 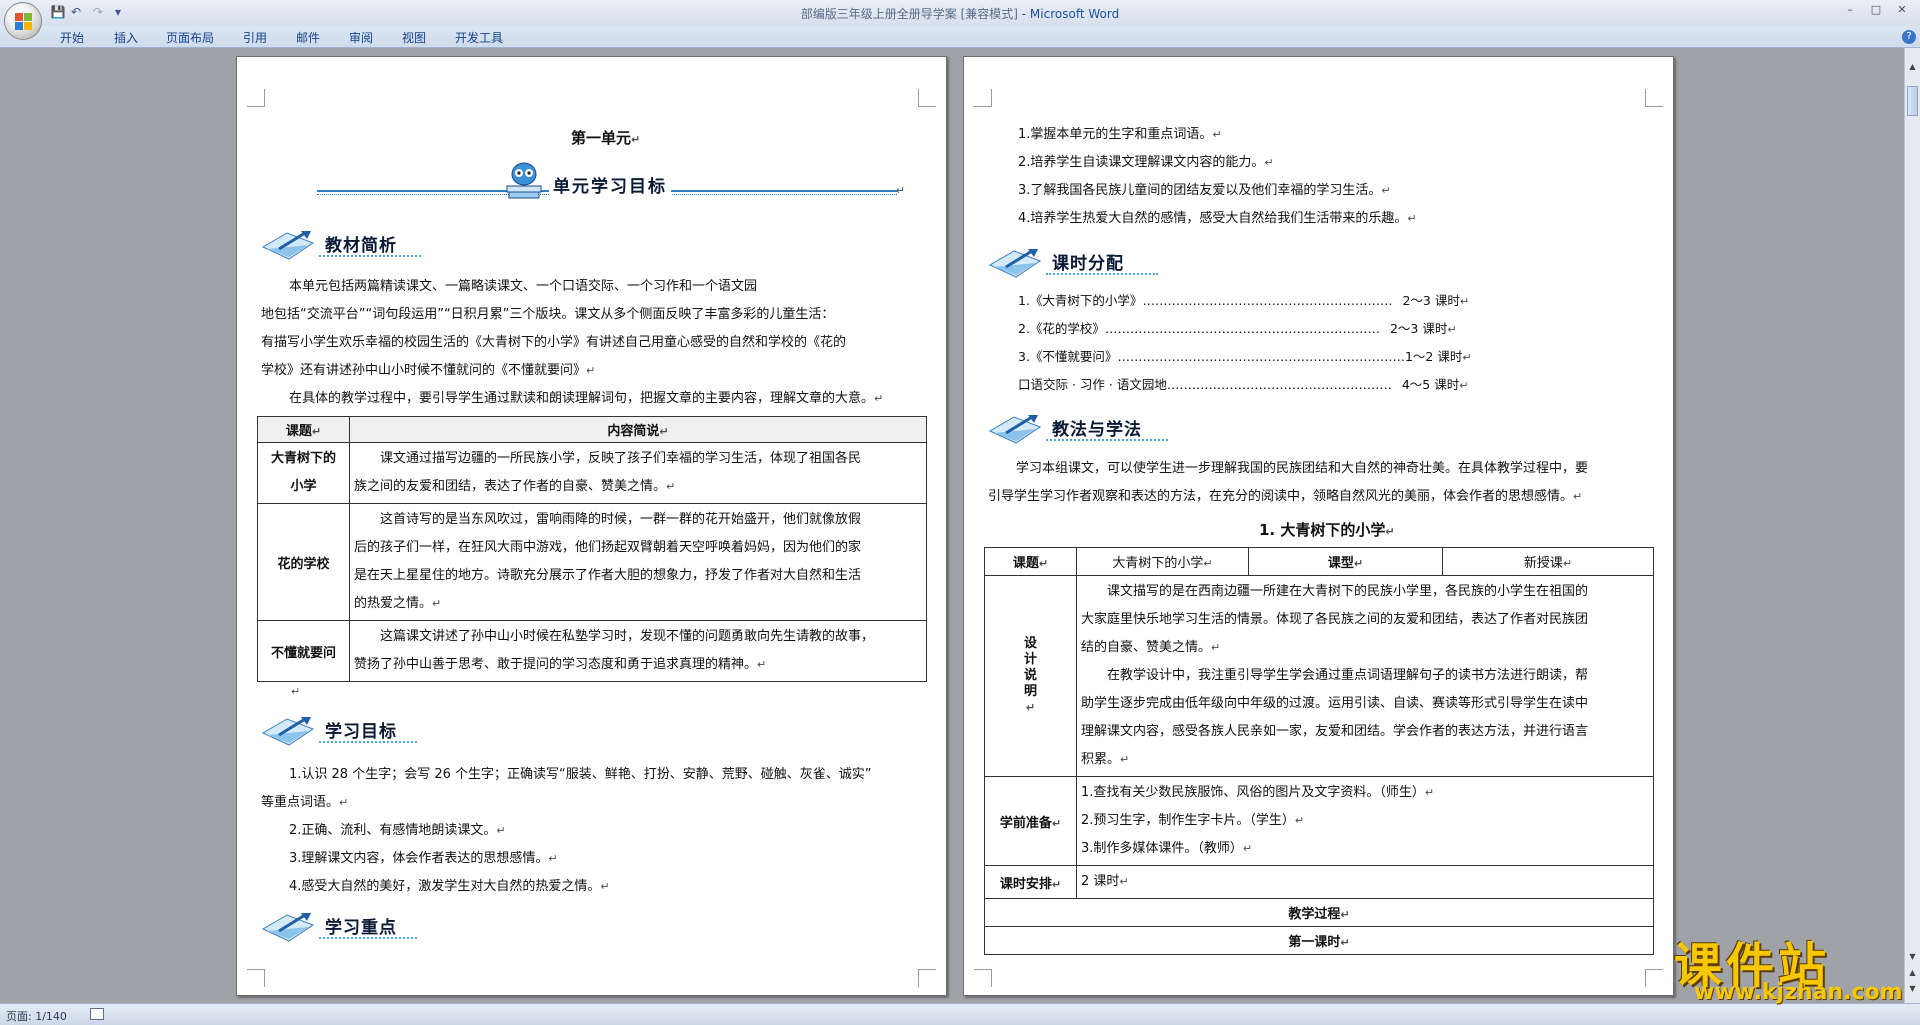 What do you see at coordinates (479, 37) in the screenshot?
I see `tab-developer: 开发工具` at bounding box center [479, 37].